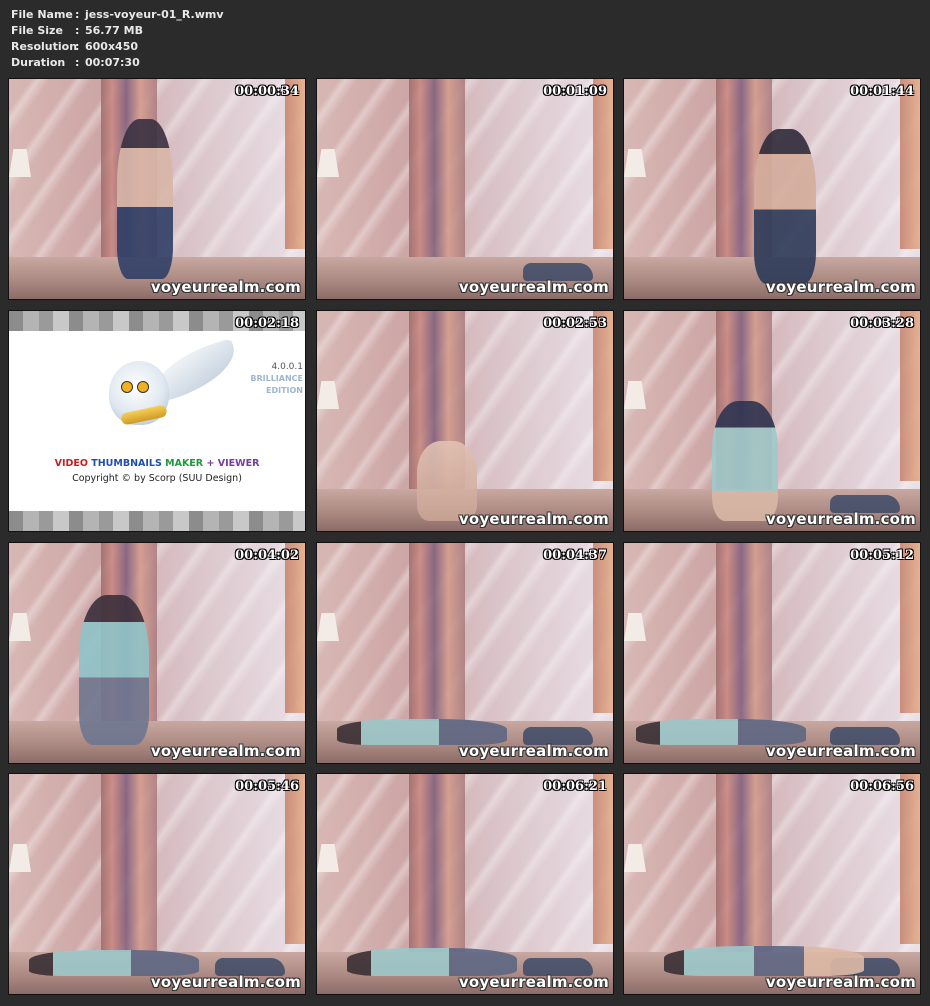 The width and height of the screenshot is (930, 1006). Describe the element at coordinates (267, 786) in the screenshot. I see `timecode: 00:05:46` at that location.